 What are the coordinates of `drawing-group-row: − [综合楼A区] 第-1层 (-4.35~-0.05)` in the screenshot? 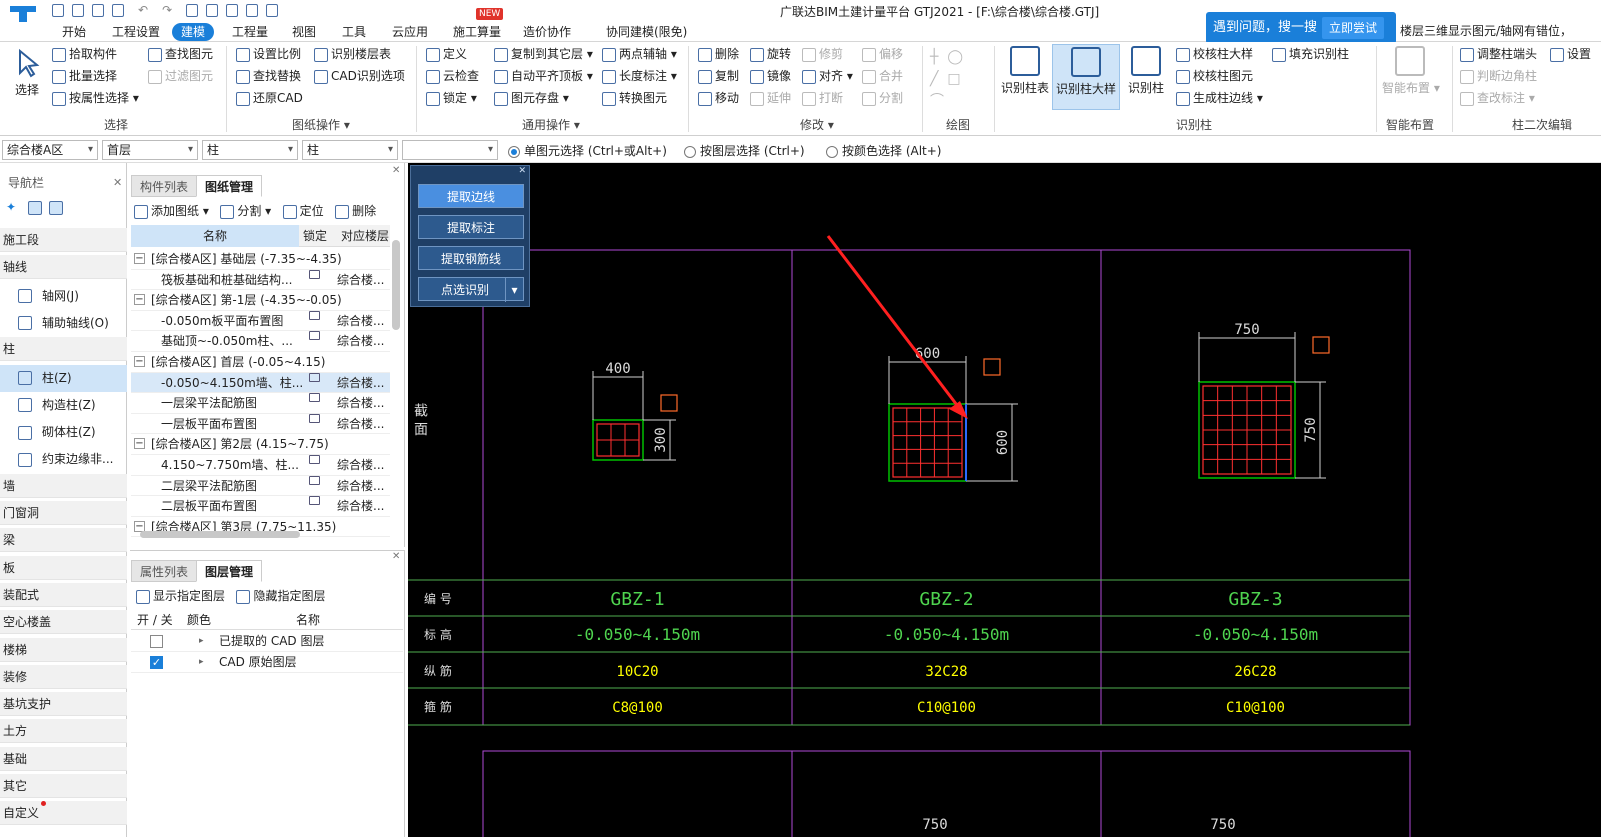 It's located at (260, 300).